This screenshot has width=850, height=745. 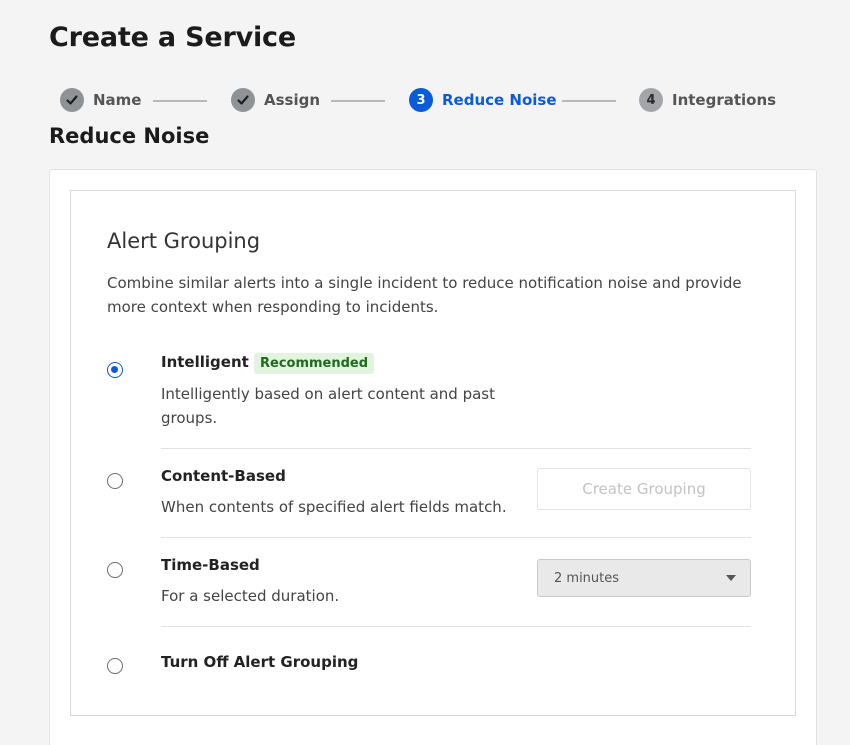 I want to click on radio-intelligent, so click(x=115, y=370).